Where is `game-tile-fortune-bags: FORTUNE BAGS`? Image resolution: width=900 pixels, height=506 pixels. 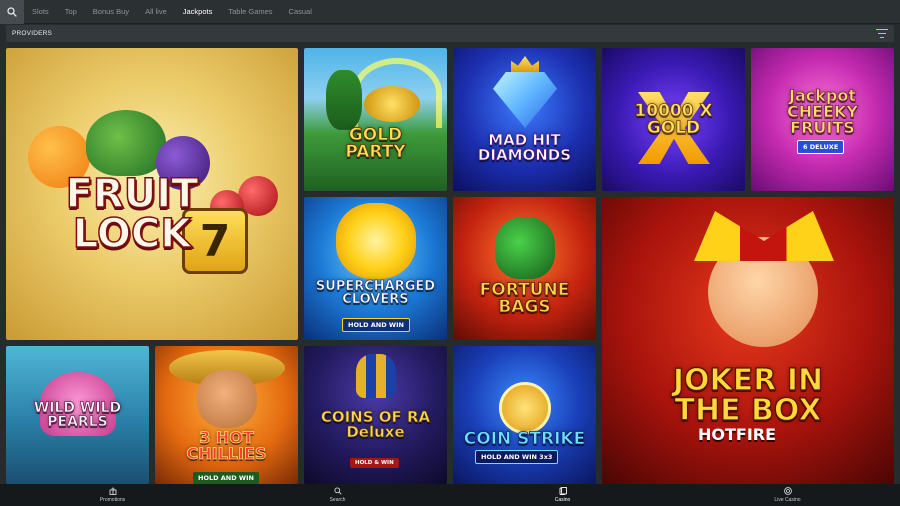 game-tile-fortune-bags: FORTUNE BAGS is located at coordinates (524, 268).